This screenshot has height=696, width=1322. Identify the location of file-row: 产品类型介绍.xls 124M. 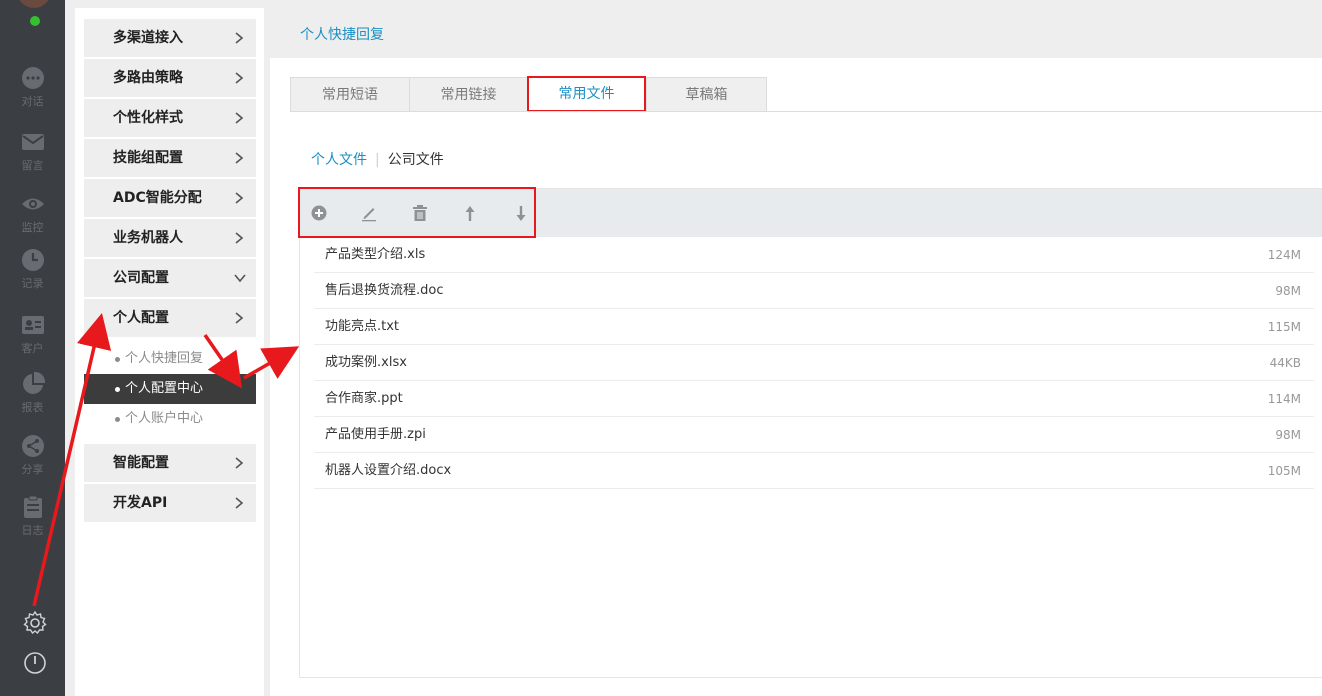
(814, 255).